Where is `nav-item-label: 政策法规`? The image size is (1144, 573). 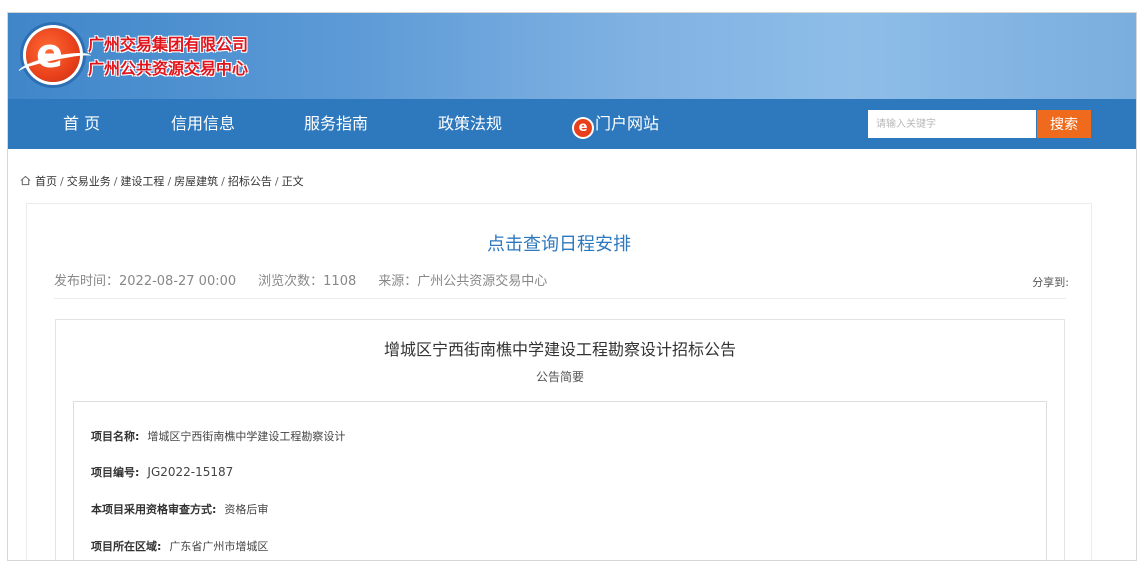
nav-item-label: 政策法规 is located at coordinates (470, 123).